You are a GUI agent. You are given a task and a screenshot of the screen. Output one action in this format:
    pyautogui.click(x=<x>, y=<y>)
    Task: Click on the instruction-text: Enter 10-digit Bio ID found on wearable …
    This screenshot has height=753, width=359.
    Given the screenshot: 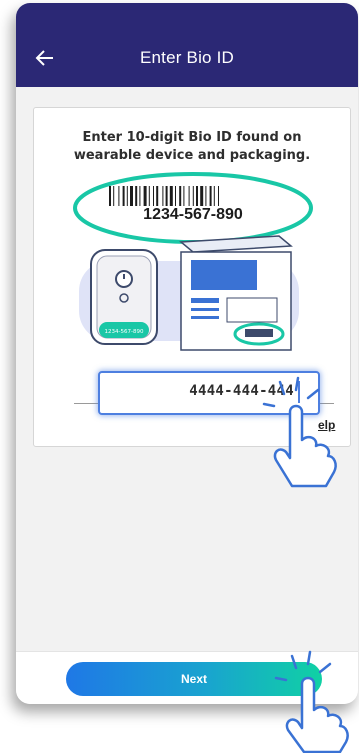 What is the action you would take?
    pyautogui.click(x=192, y=146)
    